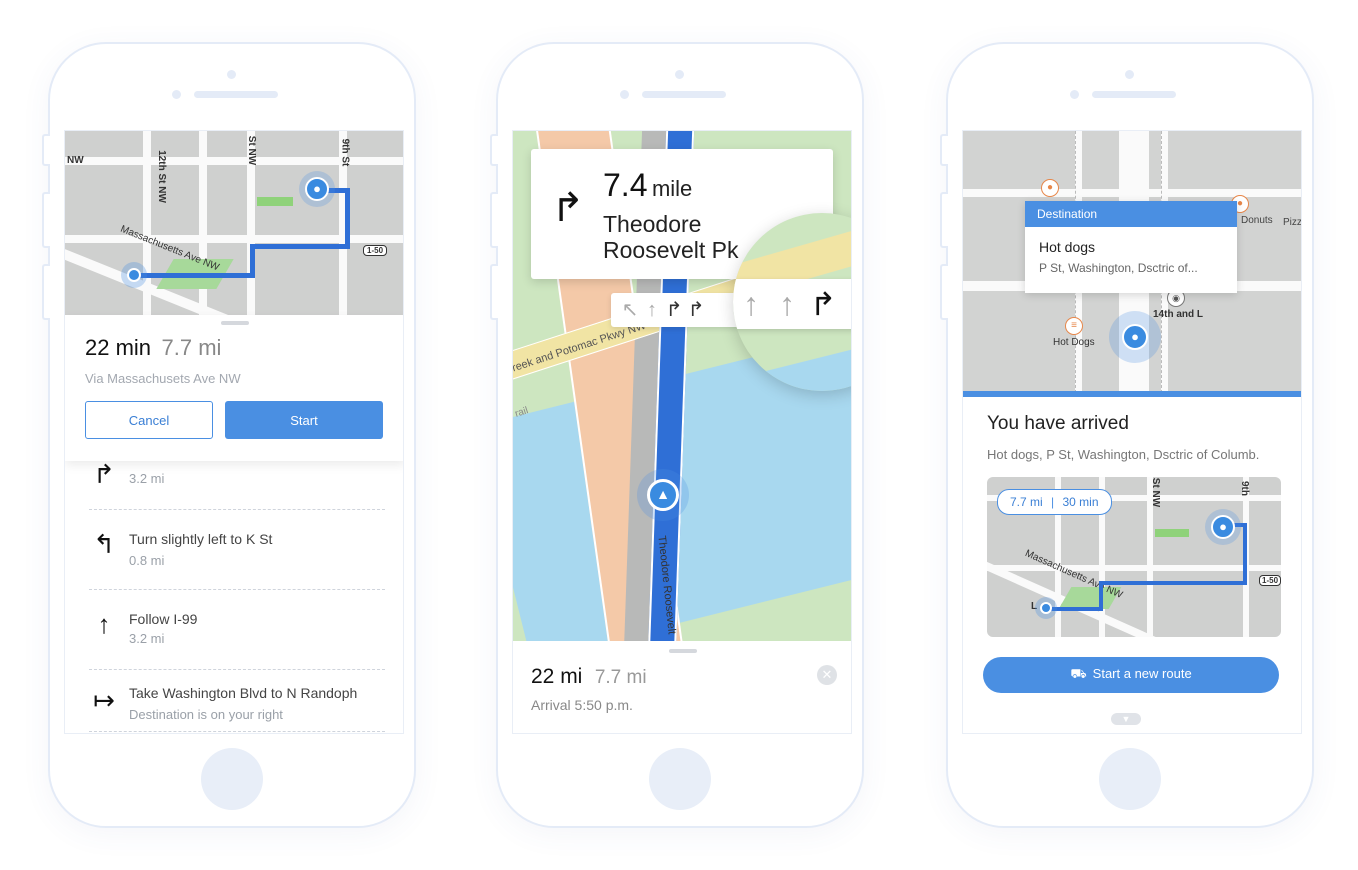  Describe the element at coordinates (163, 619) in the screenshot. I see `step-title: Follow I-99` at that location.